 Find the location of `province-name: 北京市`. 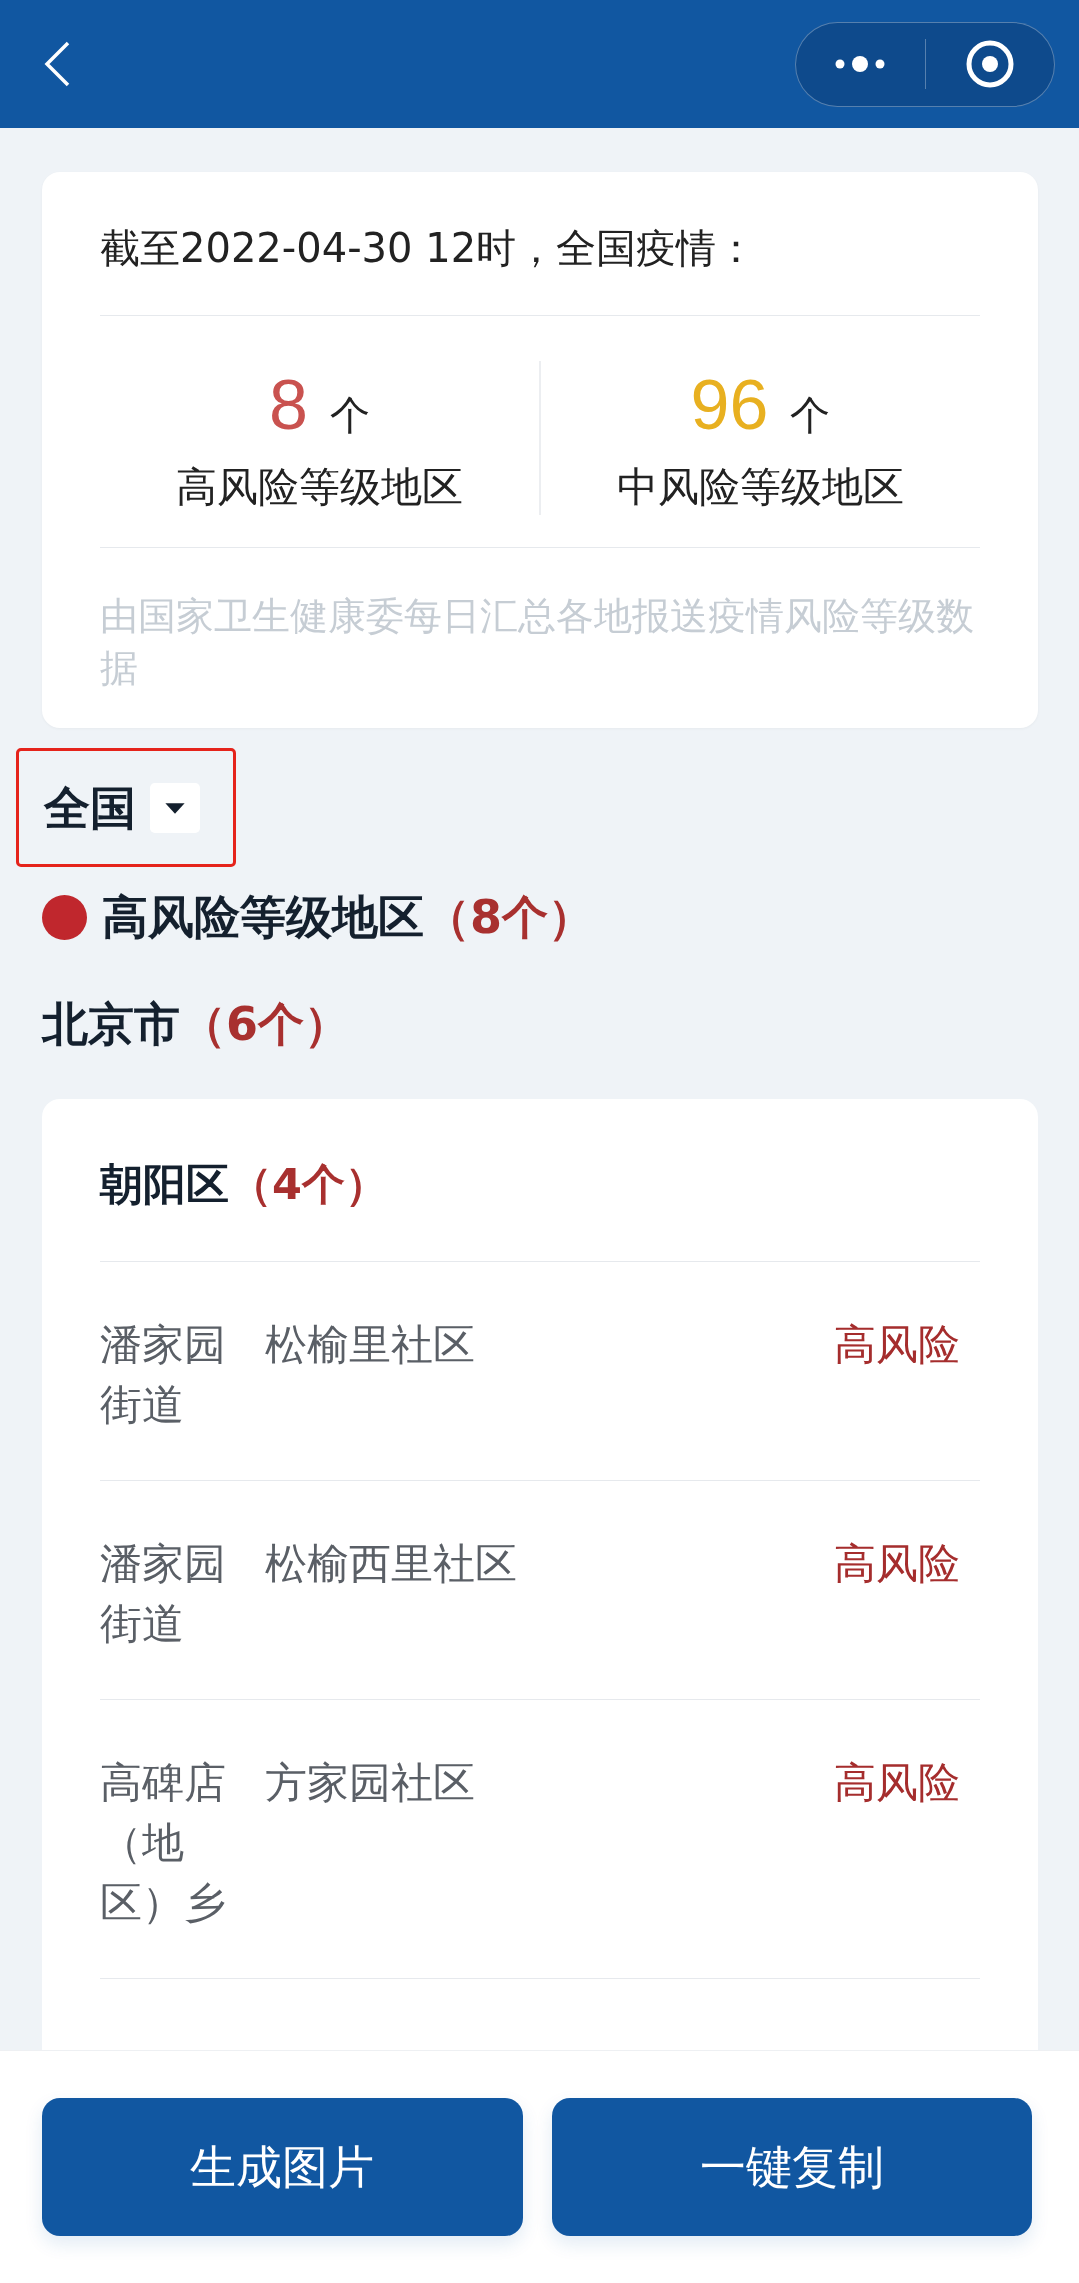

province-name: 北京市 is located at coordinates (111, 1024).